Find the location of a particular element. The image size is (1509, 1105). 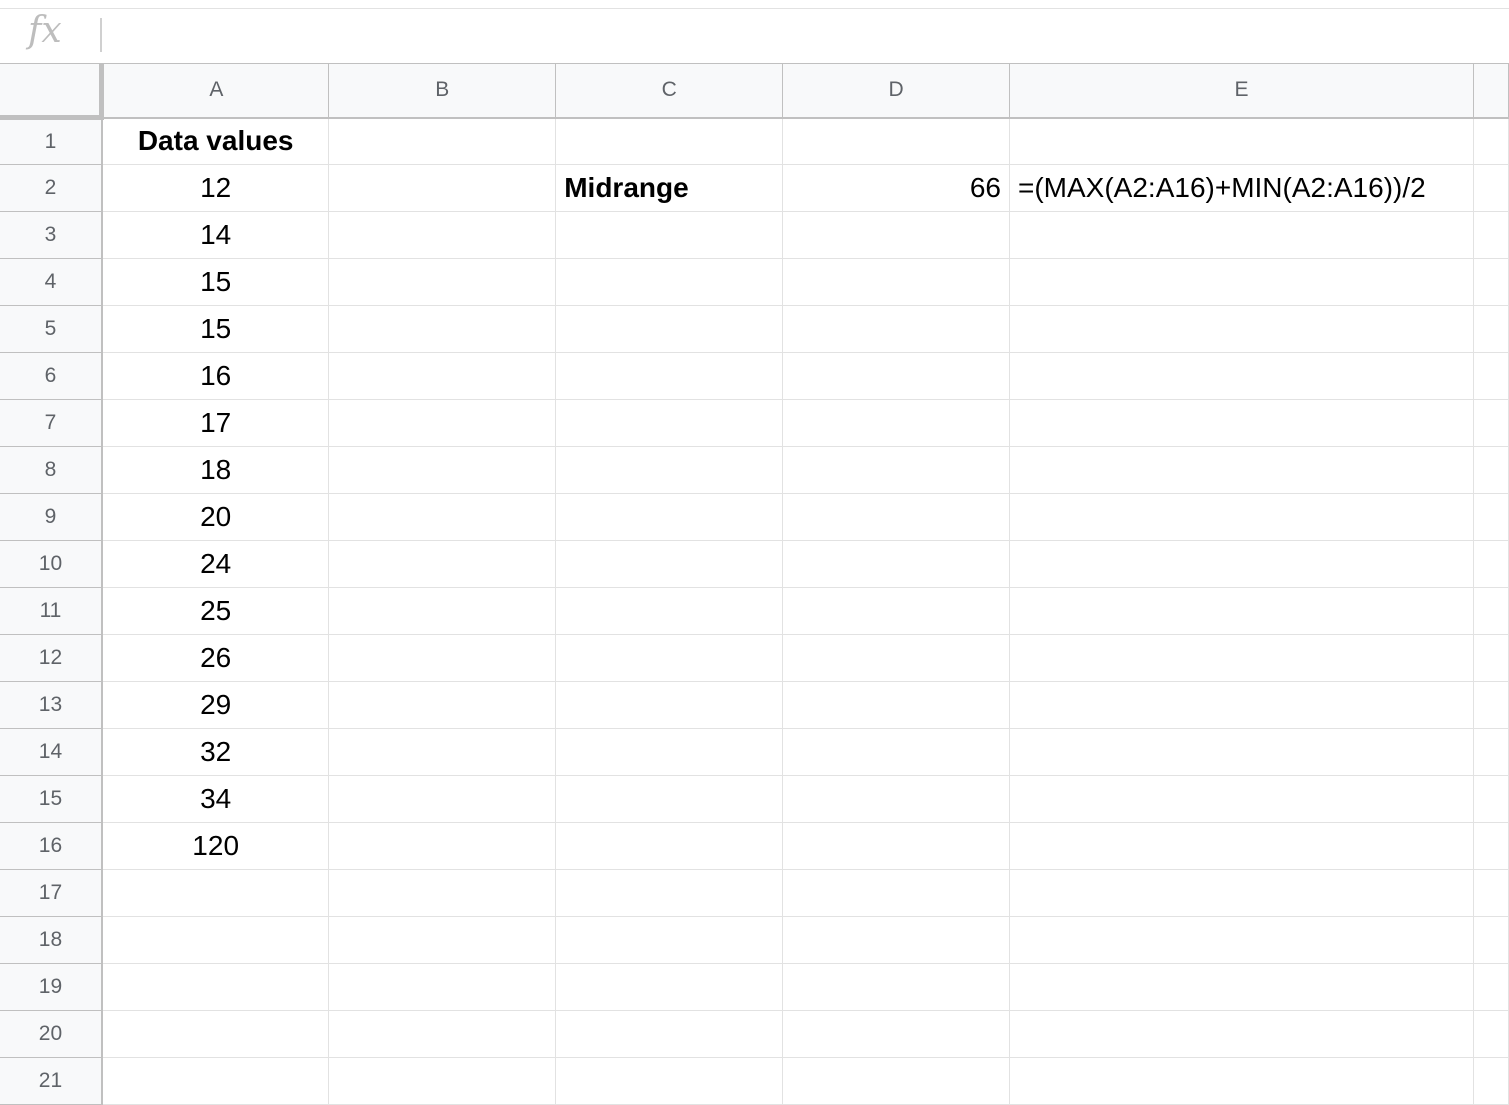

cell-b16 is located at coordinates (442, 846).